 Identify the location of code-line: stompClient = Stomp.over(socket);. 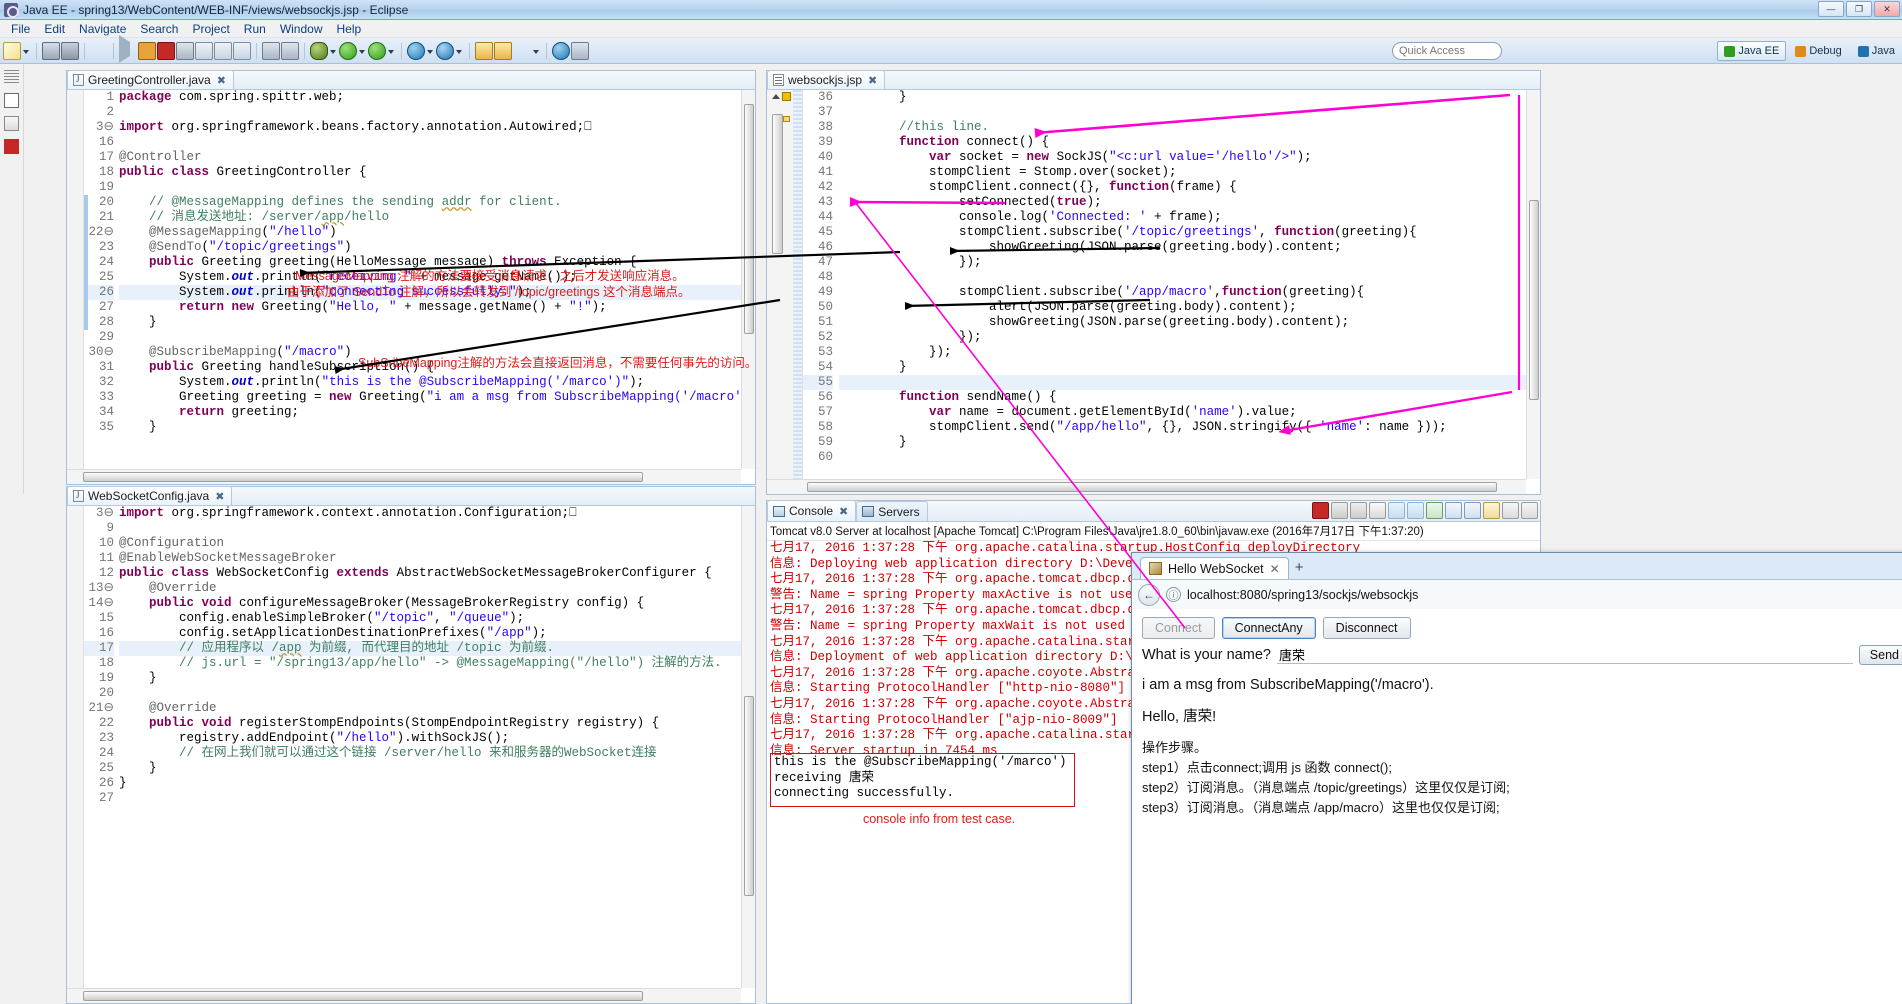
(1189, 172).